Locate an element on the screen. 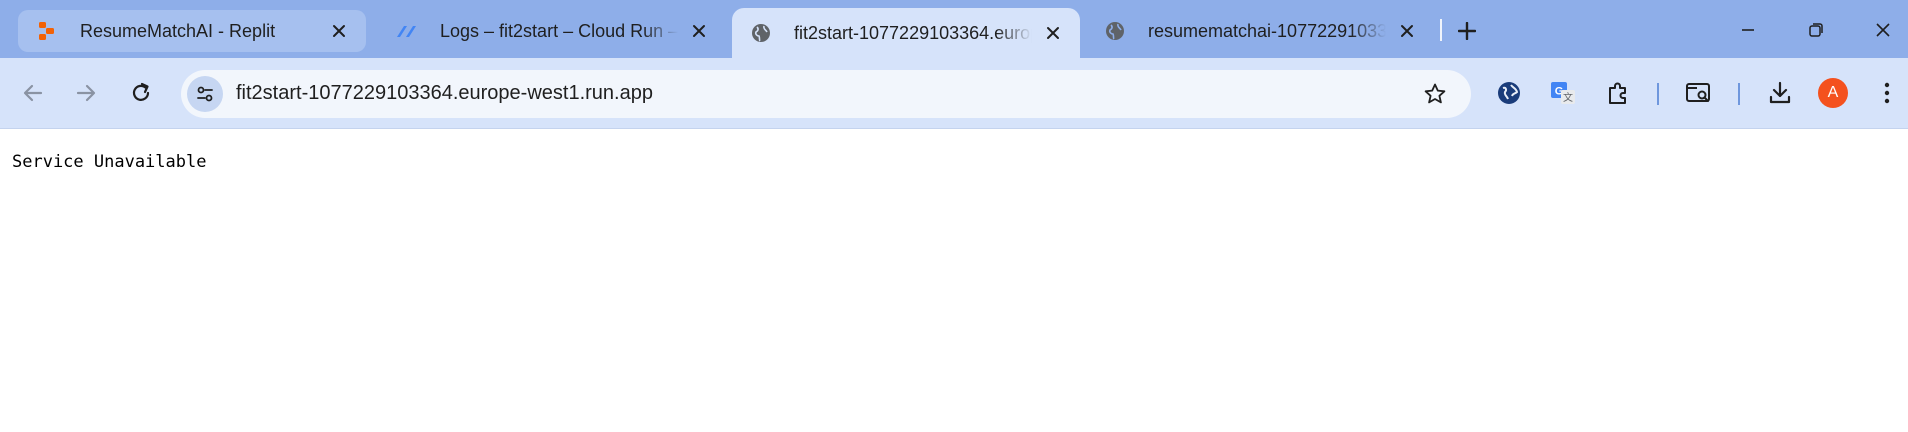 This screenshot has height=432, width=1908. site-info-icon is located at coordinates (205, 94).